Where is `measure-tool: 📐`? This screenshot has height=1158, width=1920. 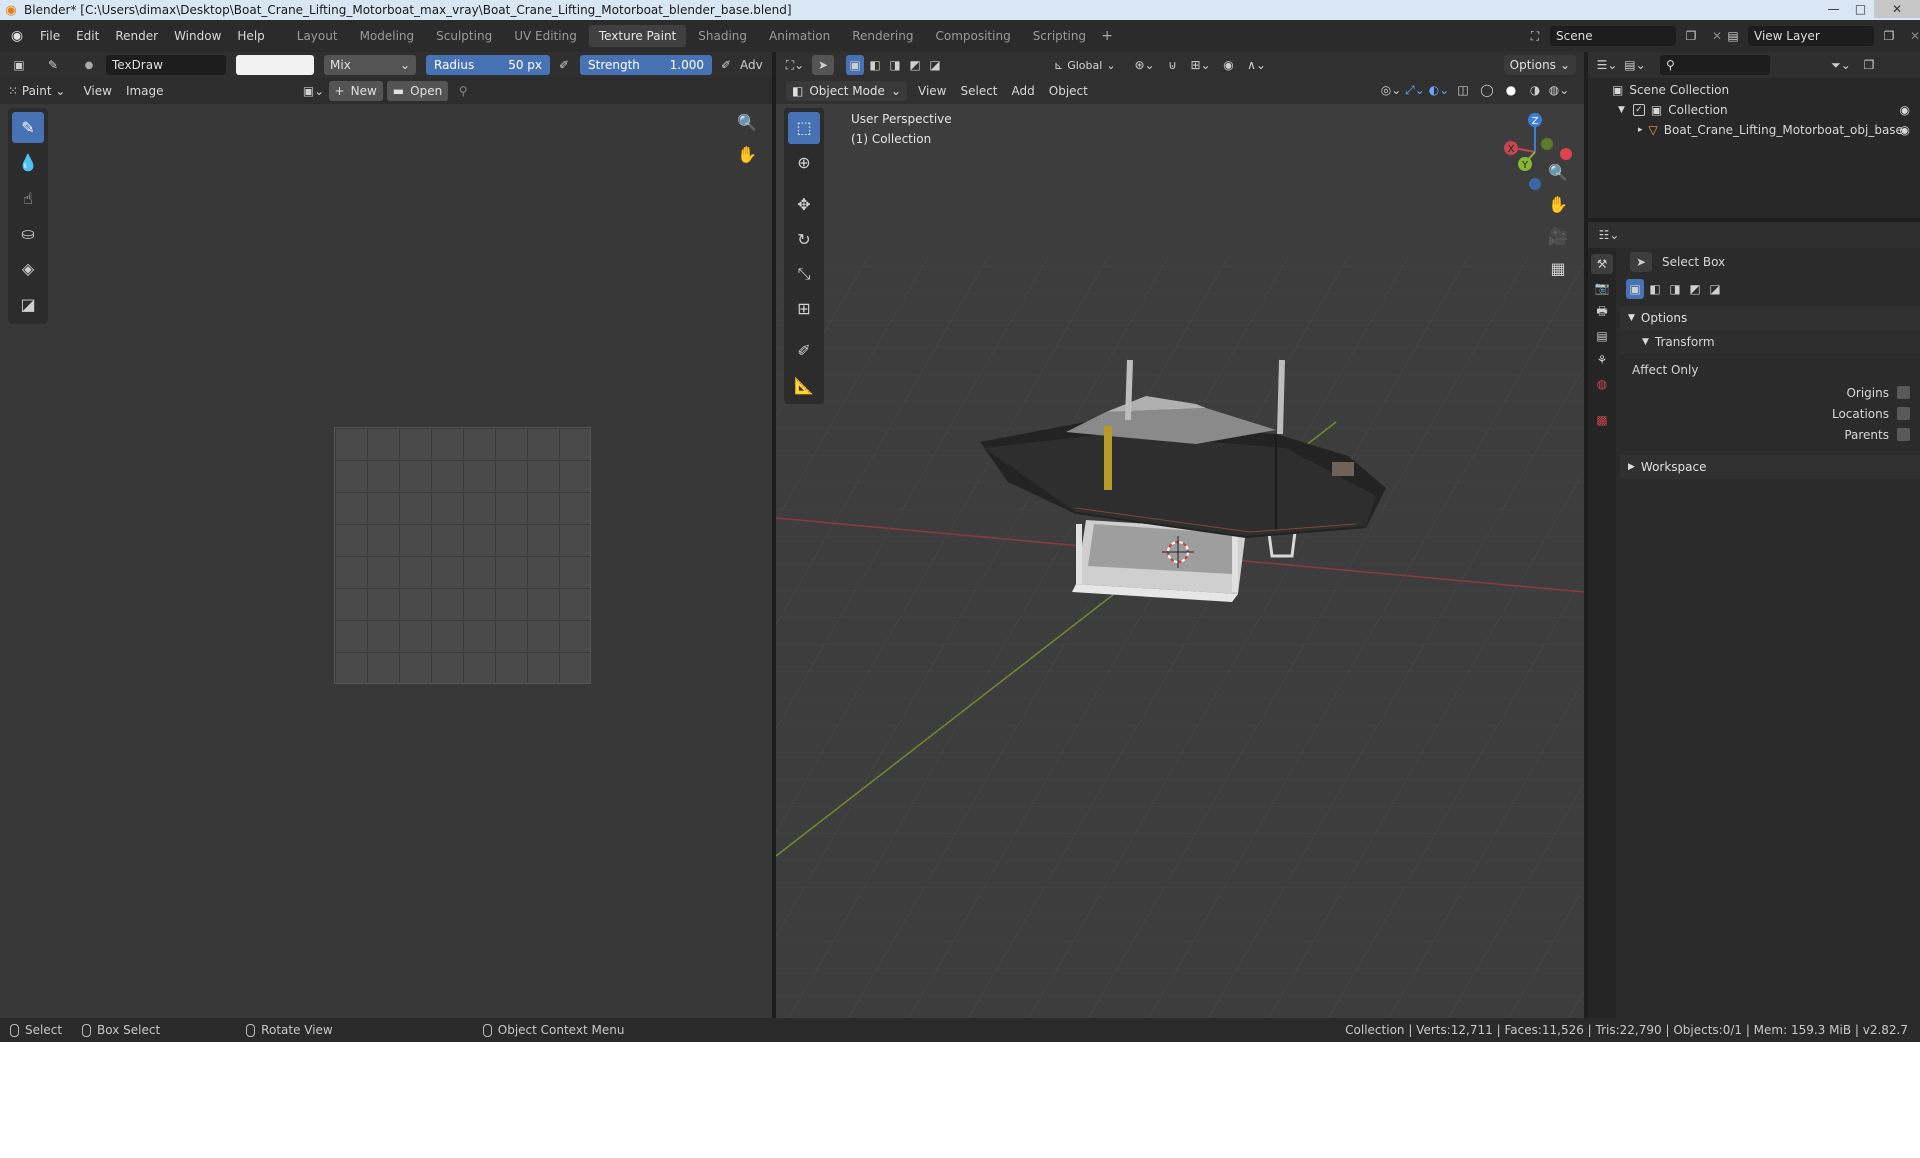
measure-tool: 📐 is located at coordinates (804, 385).